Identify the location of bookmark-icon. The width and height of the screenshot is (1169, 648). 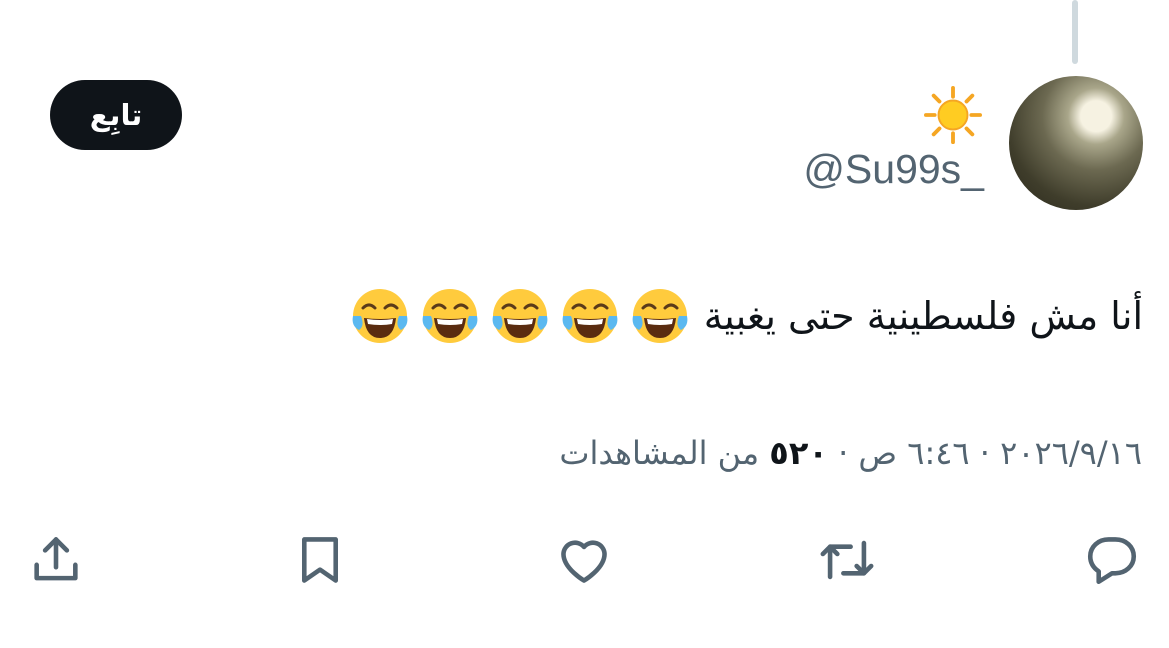
(320, 560).